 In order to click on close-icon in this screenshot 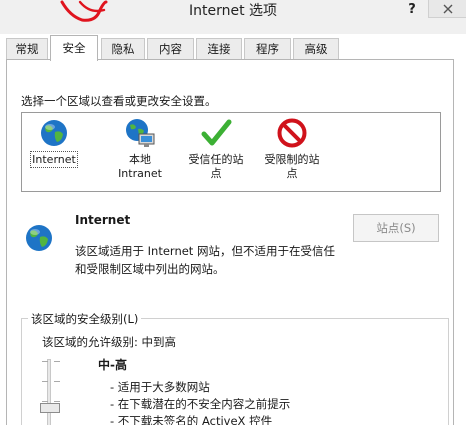, I will do `click(448, 9)`.